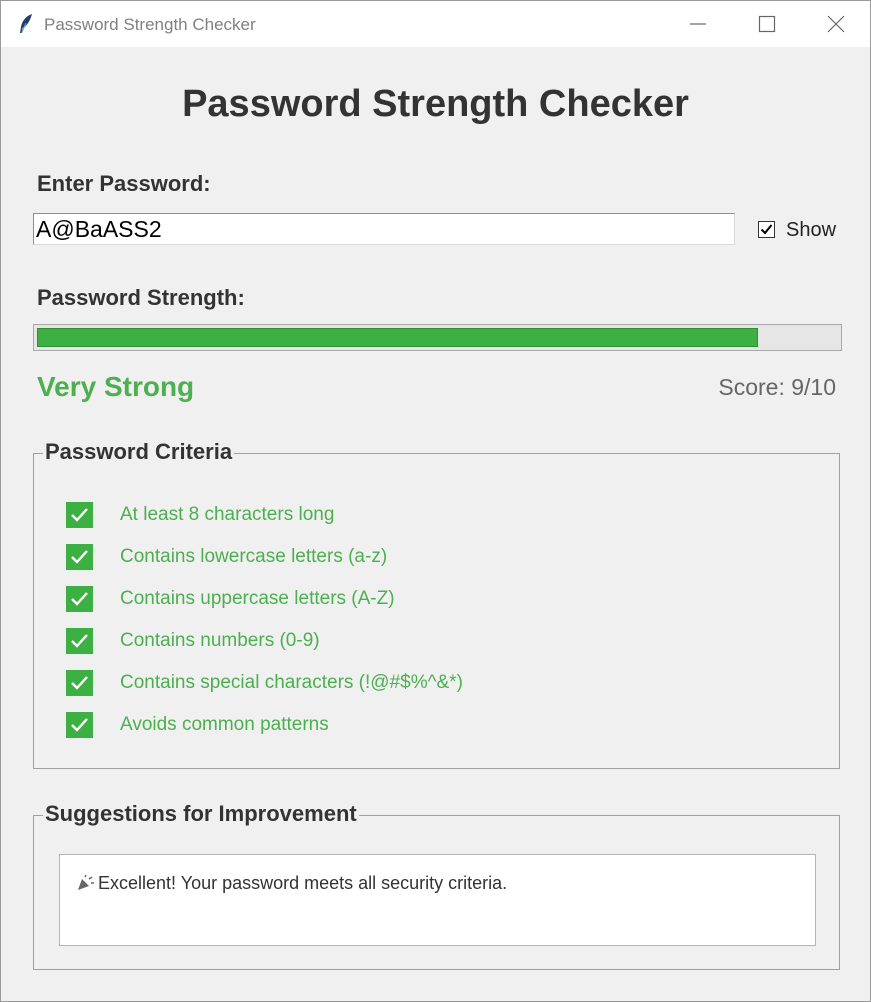 The height and width of the screenshot is (1002, 871). What do you see at coordinates (254, 556) in the screenshot?
I see `criteria-label: Contains lowercase letters (a-z)` at bounding box center [254, 556].